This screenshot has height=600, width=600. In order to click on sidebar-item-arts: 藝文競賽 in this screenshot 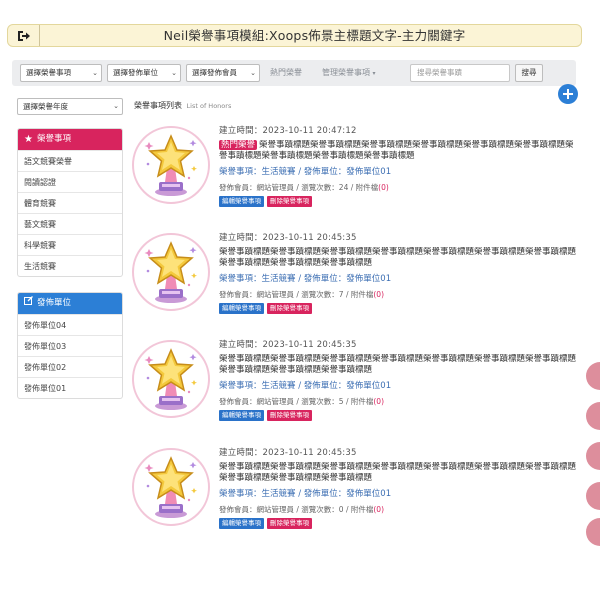, I will do `click(70, 223)`.